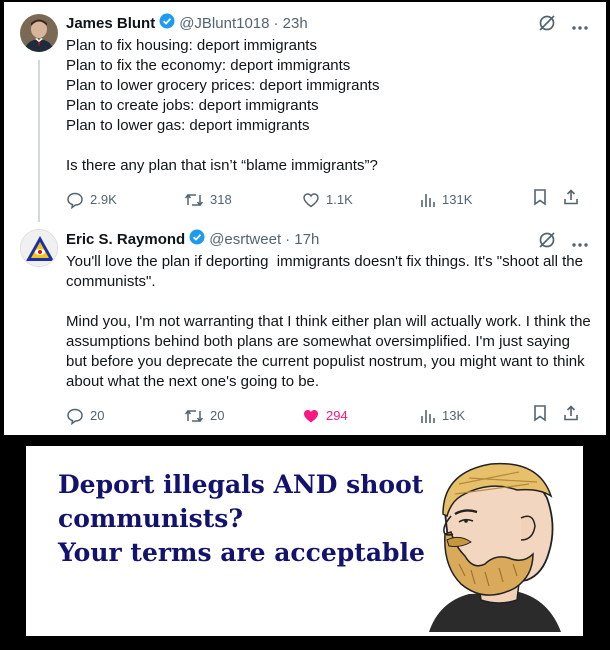  I want to click on repost-button: 318, so click(243, 200).